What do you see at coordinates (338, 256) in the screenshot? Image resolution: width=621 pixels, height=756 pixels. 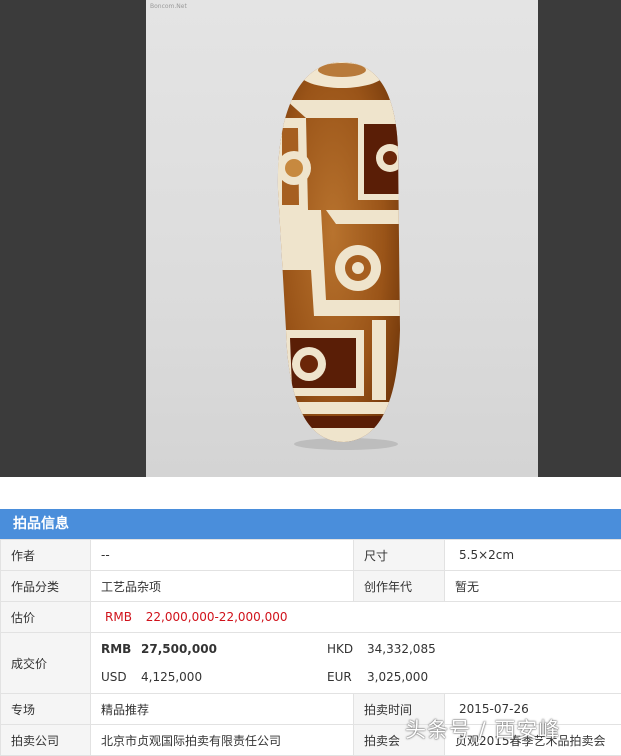 I see `dzi-bead-image` at bounding box center [338, 256].